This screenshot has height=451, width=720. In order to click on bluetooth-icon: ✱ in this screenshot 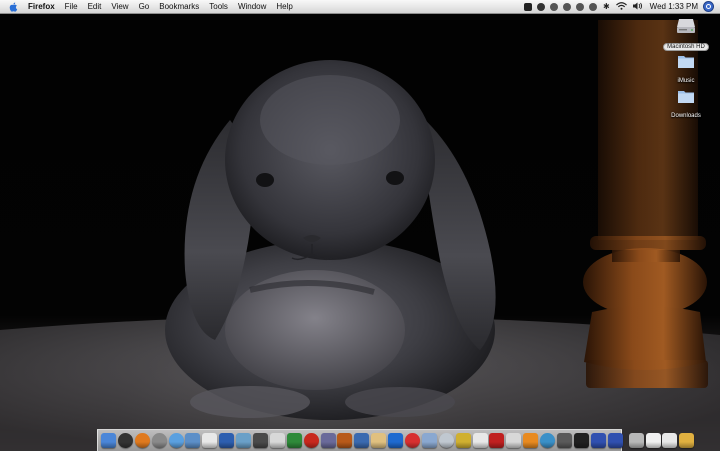, I will do `click(606, 6)`.